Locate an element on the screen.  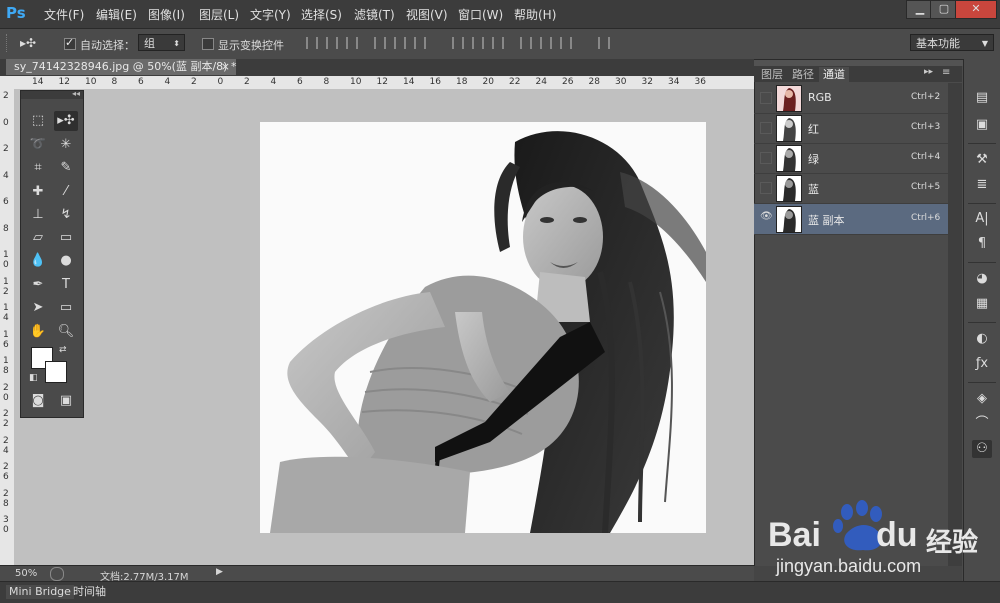
styles-panel-icon: ƒx is located at coordinates (982, 364).